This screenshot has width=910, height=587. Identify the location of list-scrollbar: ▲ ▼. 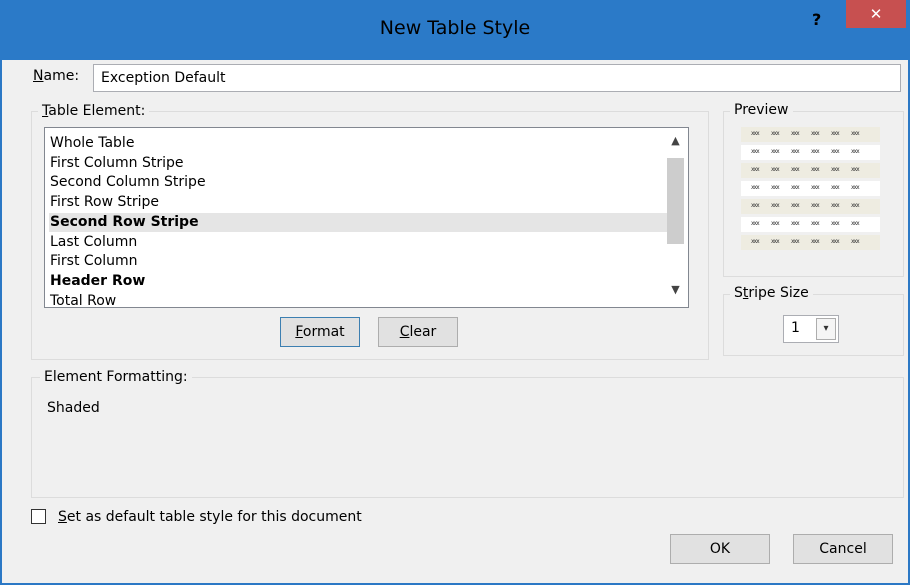
(675, 217).